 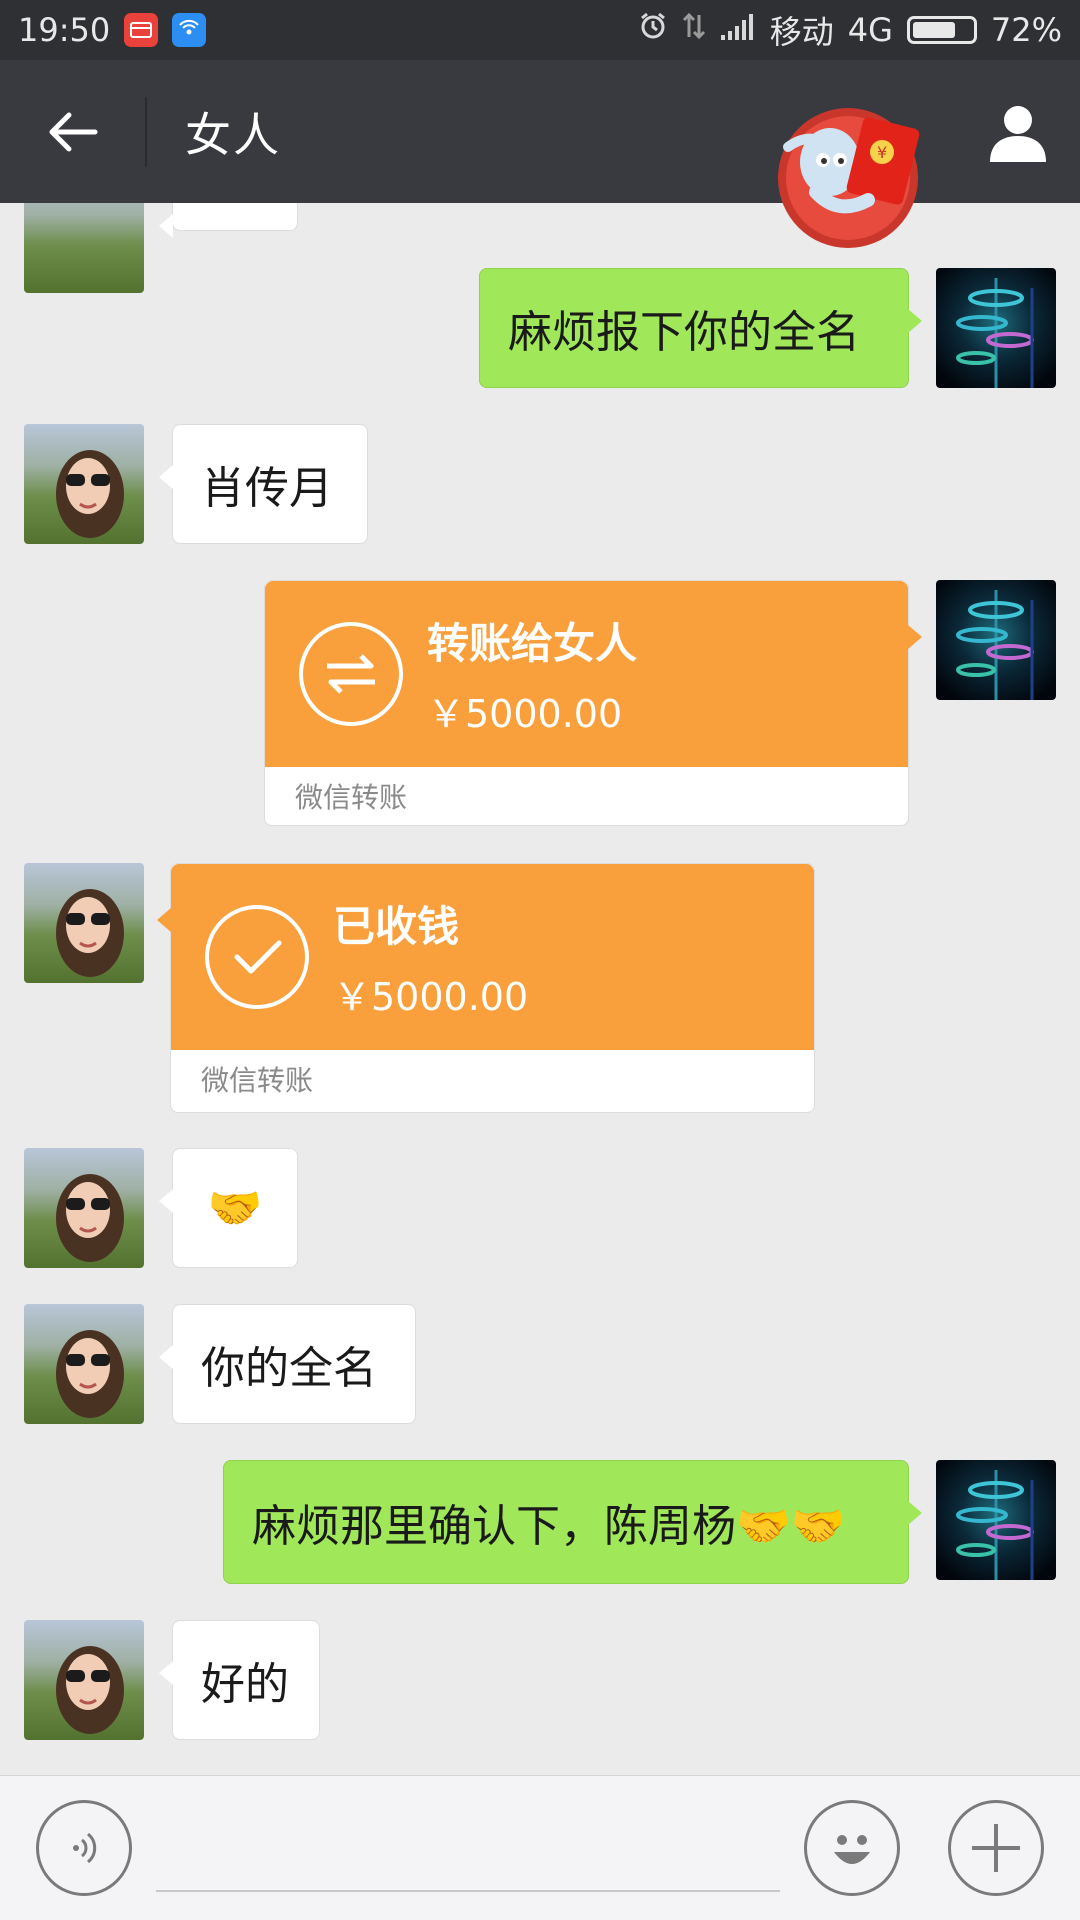 I want to click on message-text: 你的全名, so click(x=289, y=1368).